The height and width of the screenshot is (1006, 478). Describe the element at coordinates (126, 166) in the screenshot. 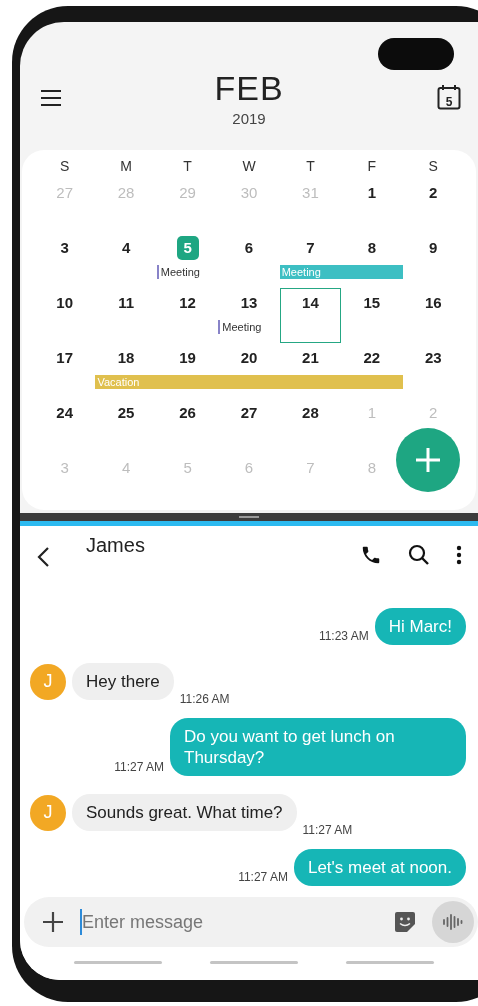

I see `weekday-label: M` at that location.